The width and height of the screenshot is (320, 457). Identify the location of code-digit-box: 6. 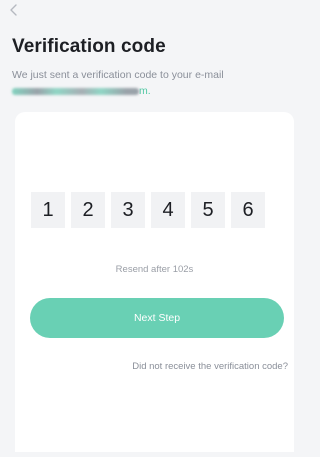
(248, 210).